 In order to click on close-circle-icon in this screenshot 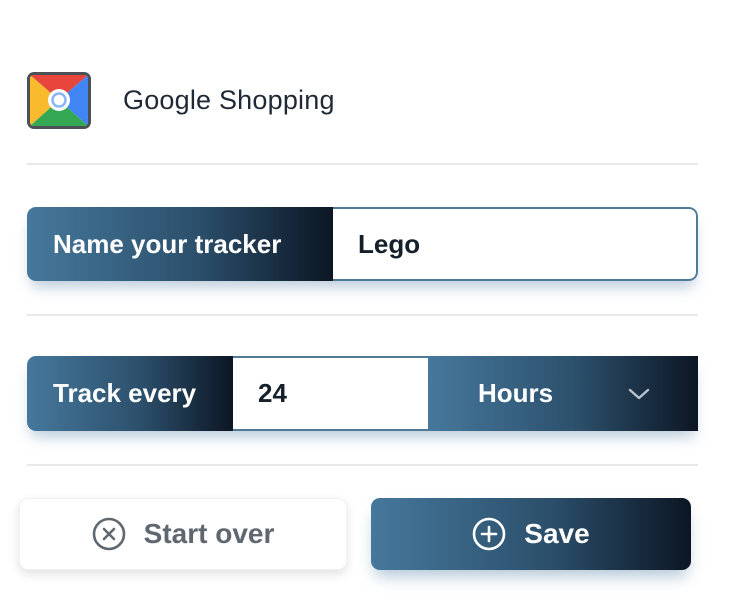, I will do `click(109, 534)`.